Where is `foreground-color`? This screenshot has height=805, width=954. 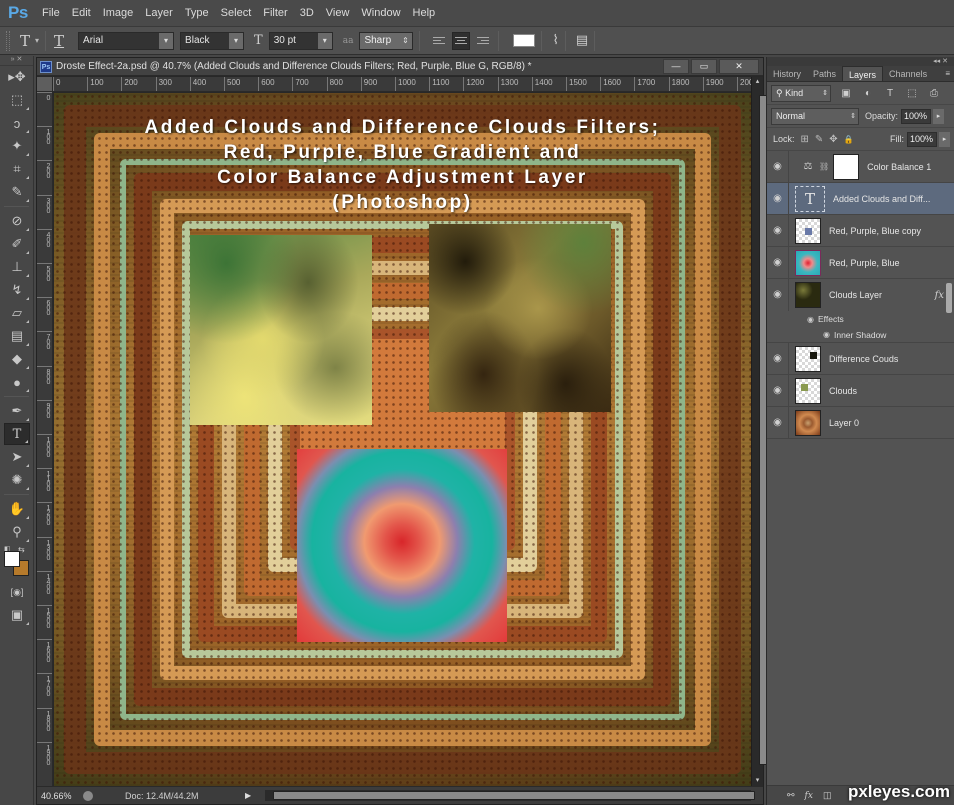
foreground-color is located at coordinates (12, 559).